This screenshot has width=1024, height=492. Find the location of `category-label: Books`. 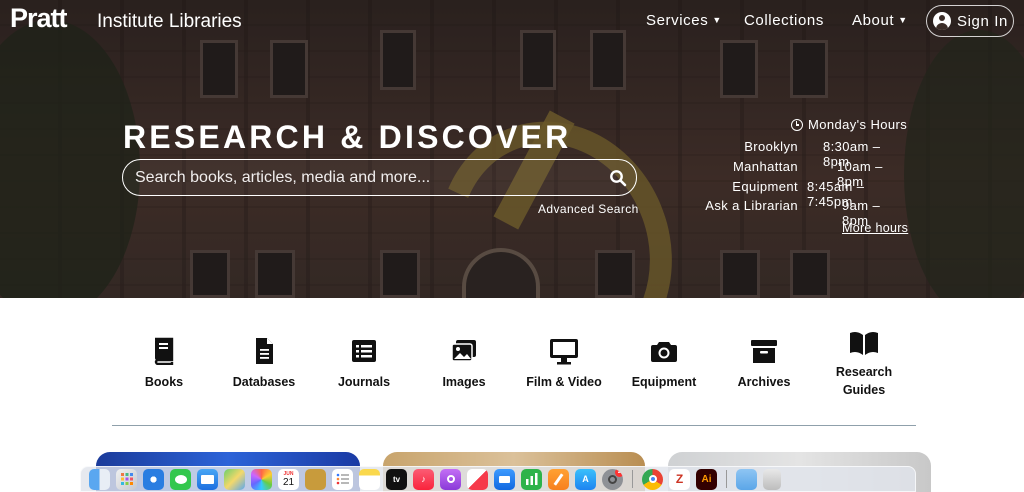

category-label: Books is located at coordinates (164, 382).